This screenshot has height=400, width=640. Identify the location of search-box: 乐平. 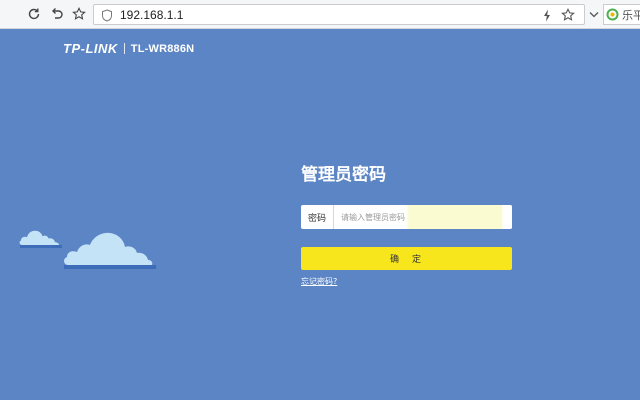
(621, 14).